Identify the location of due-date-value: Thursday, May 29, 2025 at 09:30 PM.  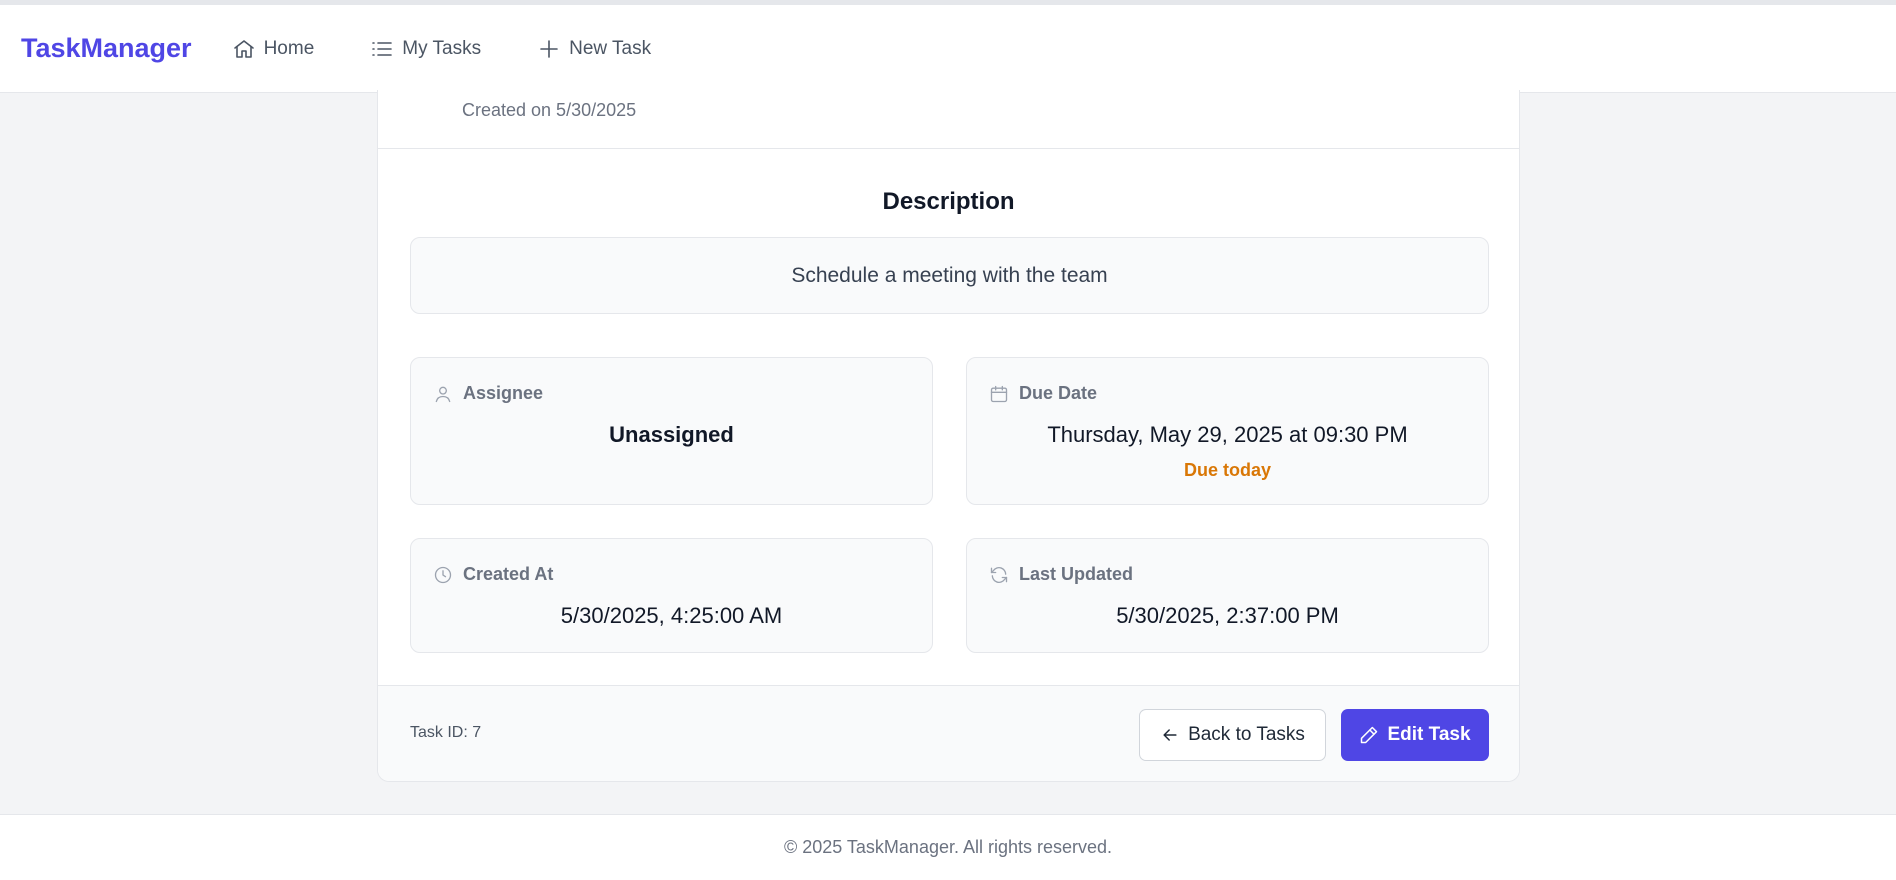
(1227, 434).